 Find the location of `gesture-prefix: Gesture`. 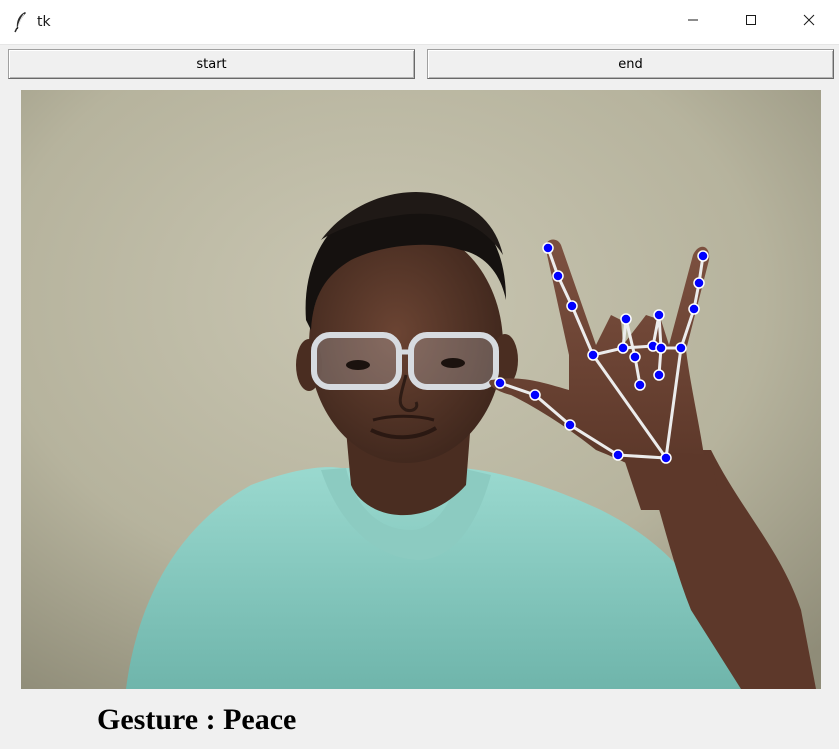

gesture-prefix: Gesture is located at coordinates (148, 719).